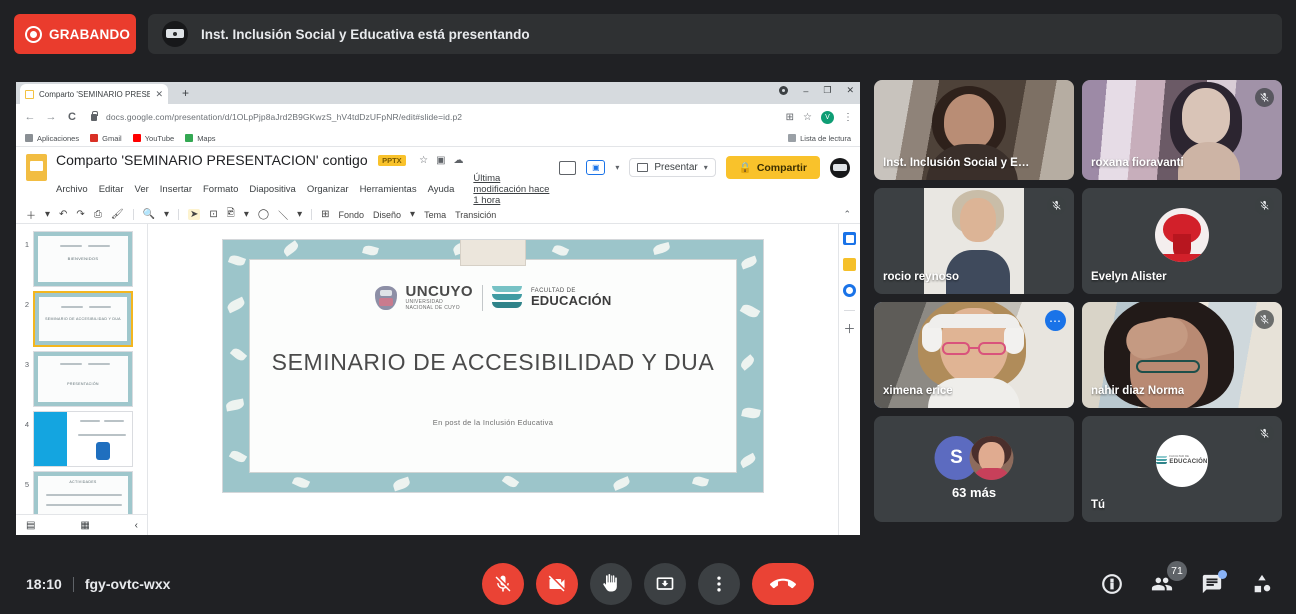  Describe the element at coordinates (325, 214) in the screenshot. I see `insert-comment-icon: ⊞` at that location.